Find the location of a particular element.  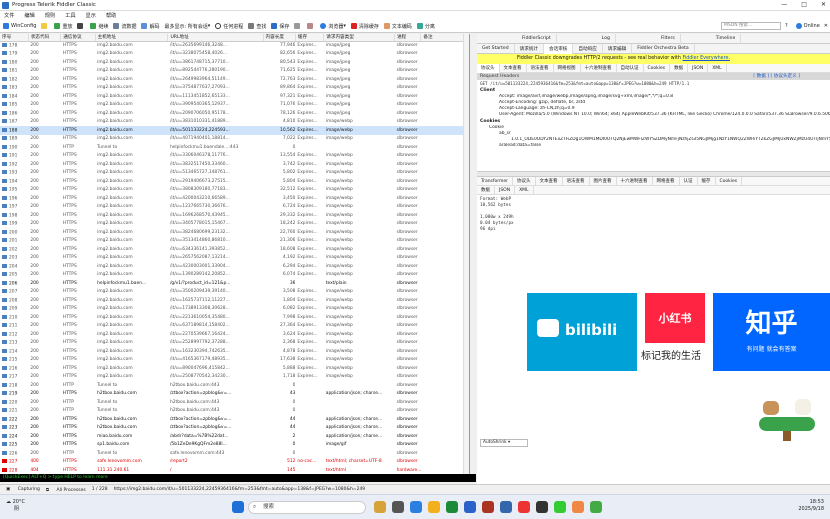

tab-req-tabs-2: 语法查看 is located at coordinates (540, 68).